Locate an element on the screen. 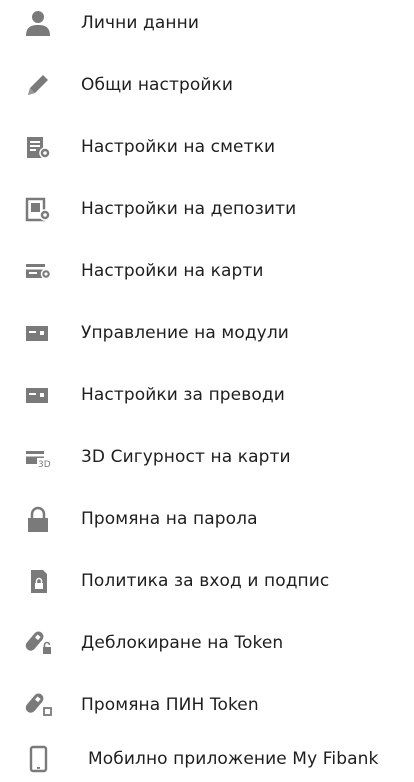 Image resolution: width=414 pixels, height=782 pixels. menu-item-label: Настройки за преводи is located at coordinates (183, 395).